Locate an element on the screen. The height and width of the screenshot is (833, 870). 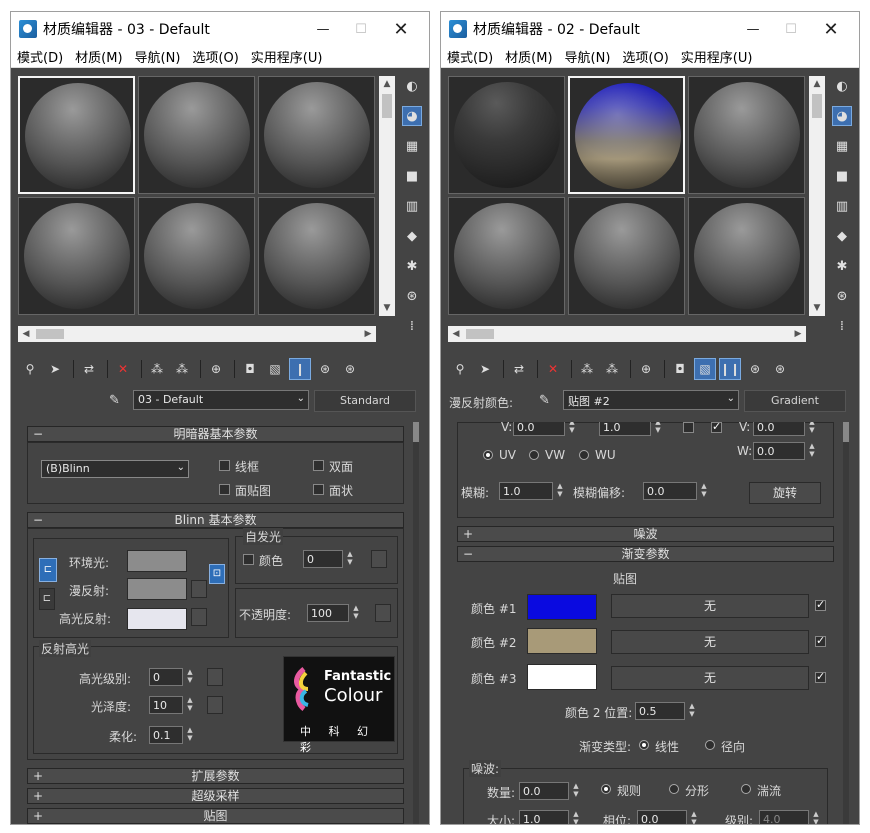
make-preview-icon: ◆ is located at coordinates (842, 236).